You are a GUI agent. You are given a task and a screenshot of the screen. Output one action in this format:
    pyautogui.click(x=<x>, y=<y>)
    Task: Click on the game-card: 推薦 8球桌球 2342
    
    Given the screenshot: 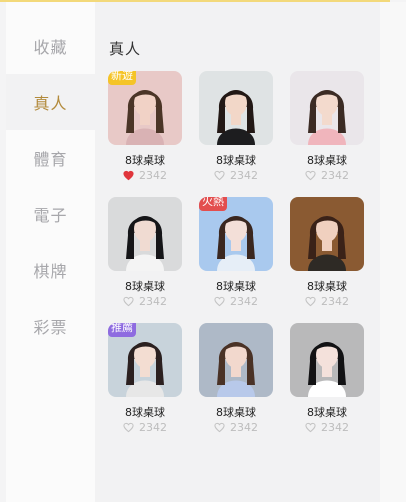 What is the action you would take?
    pyautogui.click(x=145, y=378)
    